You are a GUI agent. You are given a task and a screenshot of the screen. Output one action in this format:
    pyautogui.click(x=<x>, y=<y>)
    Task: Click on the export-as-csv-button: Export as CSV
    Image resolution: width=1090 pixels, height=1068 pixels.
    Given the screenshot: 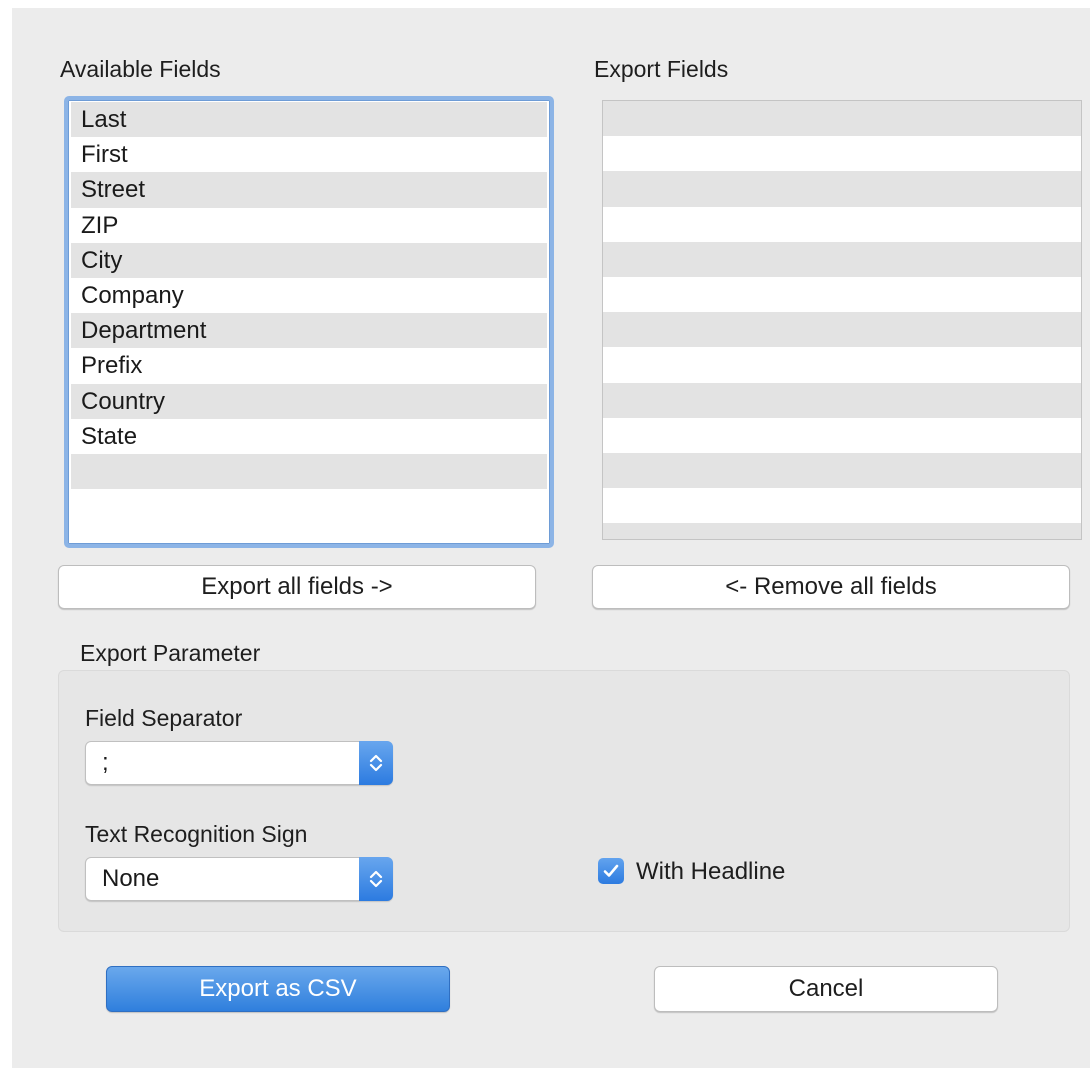 What is the action you would take?
    pyautogui.click(x=278, y=989)
    